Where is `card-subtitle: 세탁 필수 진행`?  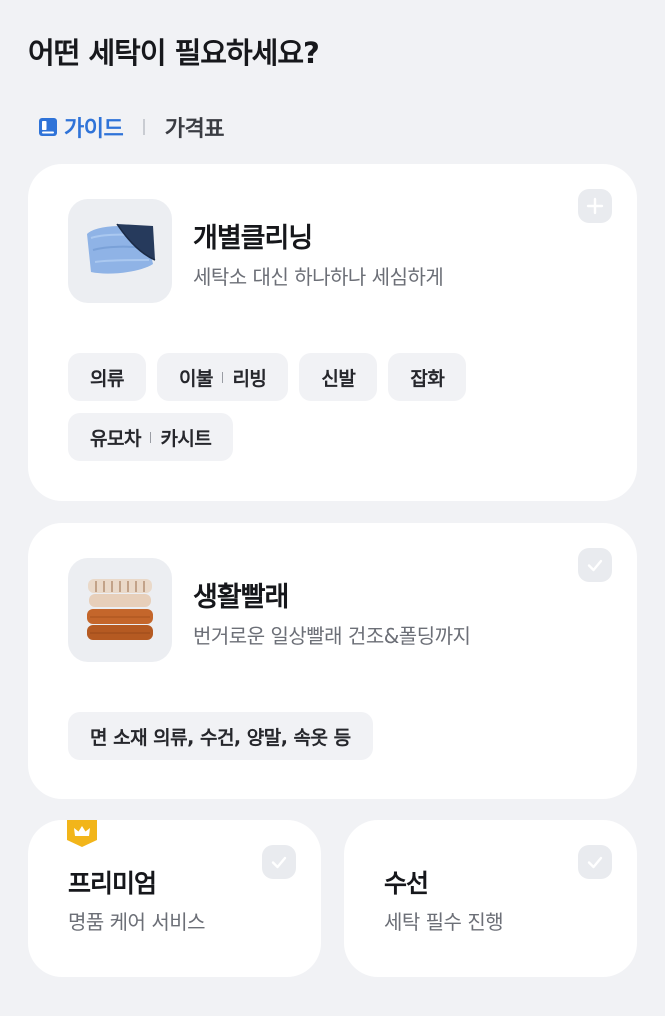
card-subtitle: 세탁 필수 진행 is located at coordinates (444, 922).